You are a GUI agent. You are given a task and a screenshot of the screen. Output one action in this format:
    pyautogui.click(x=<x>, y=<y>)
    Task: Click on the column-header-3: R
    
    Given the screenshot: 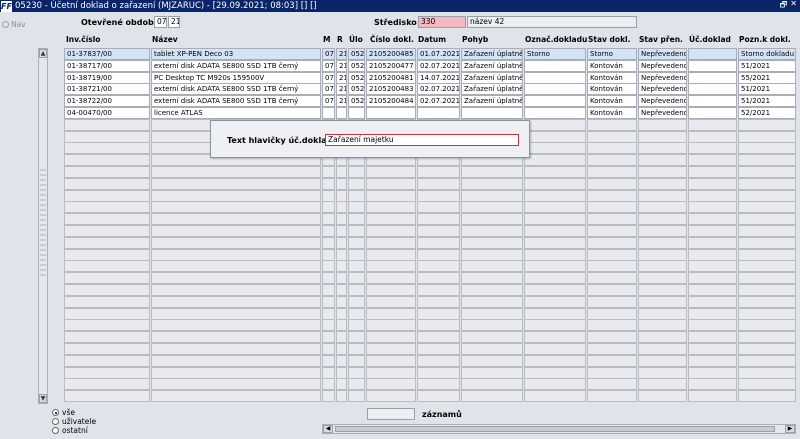 What is the action you would take?
    pyautogui.click(x=340, y=39)
    